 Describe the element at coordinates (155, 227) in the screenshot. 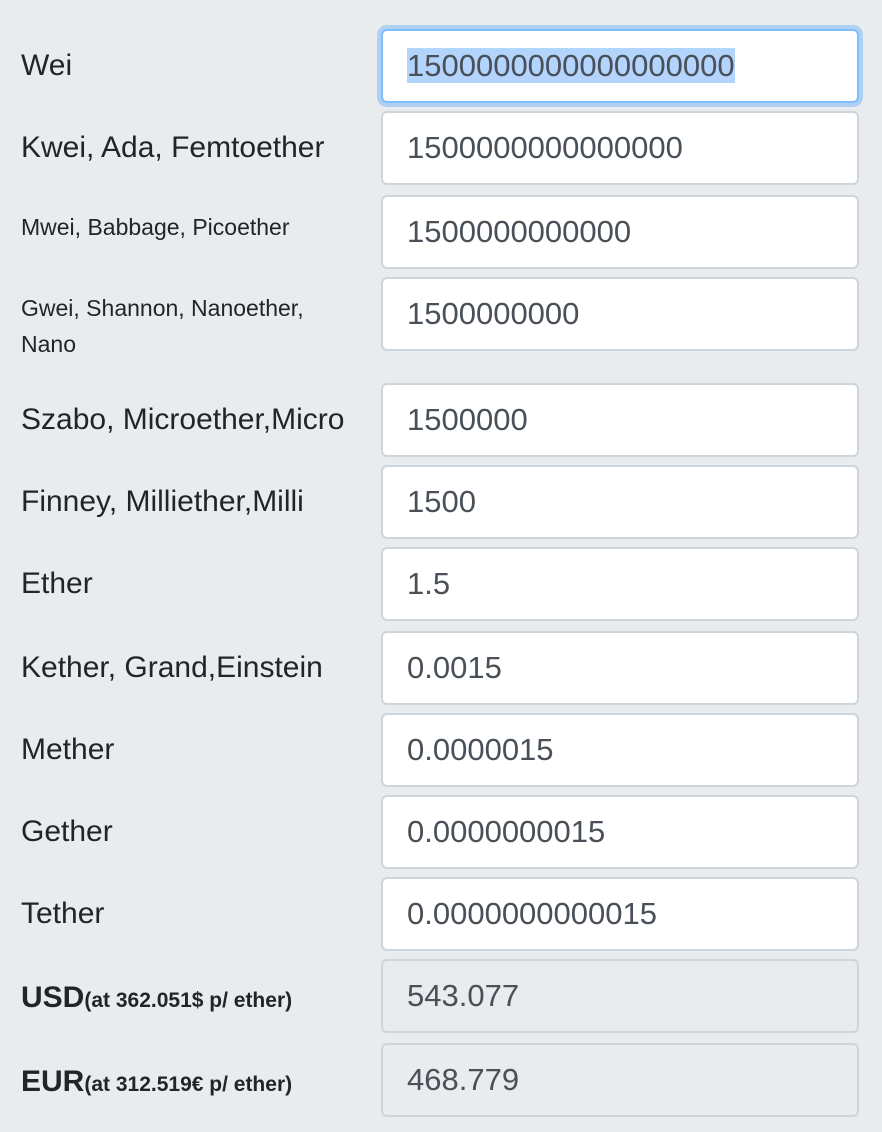

I see `unit-label-mwei: Mwei, Babbage, Picoether` at that location.